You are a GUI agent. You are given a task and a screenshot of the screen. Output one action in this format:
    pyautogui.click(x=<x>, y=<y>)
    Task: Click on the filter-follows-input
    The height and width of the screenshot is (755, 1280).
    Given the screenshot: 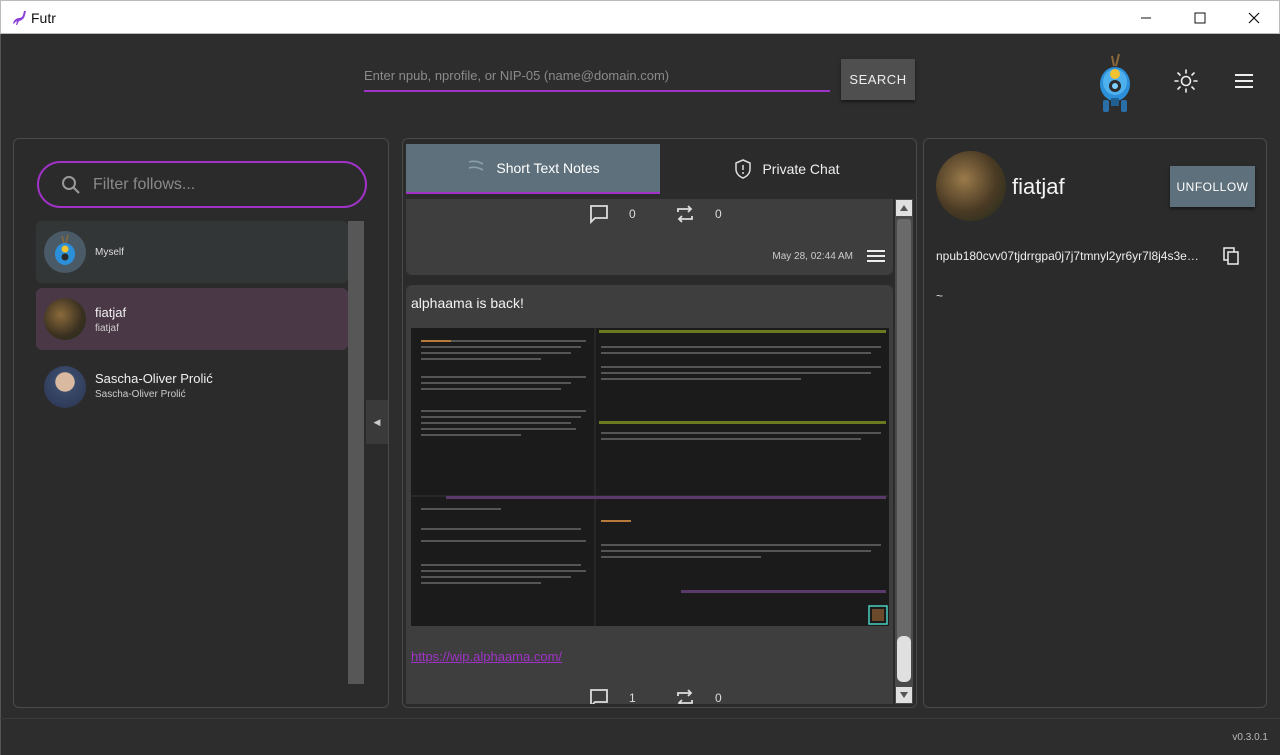 What is the action you would take?
    pyautogui.click(x=223, y=185)
    